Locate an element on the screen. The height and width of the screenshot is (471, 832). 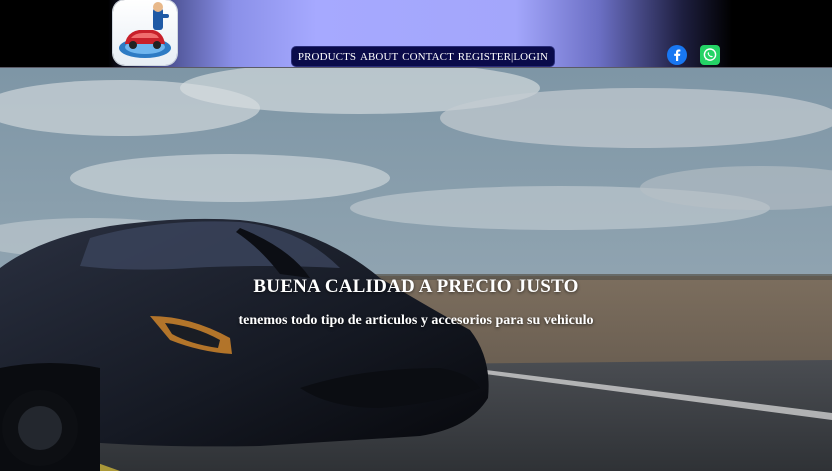
facebook-icon is located at coordinates (677, 55).